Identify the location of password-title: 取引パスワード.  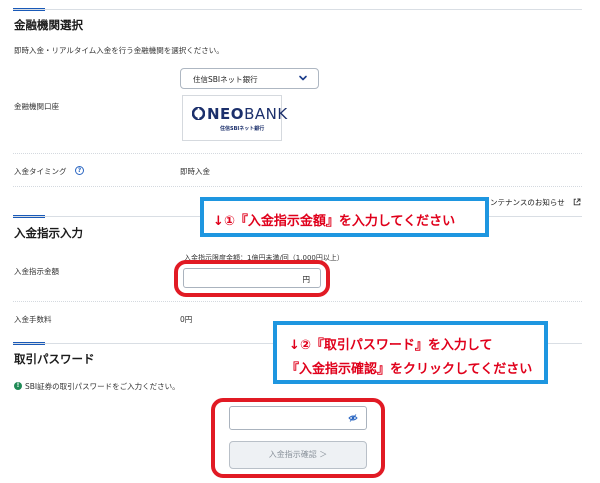
(54, 359).